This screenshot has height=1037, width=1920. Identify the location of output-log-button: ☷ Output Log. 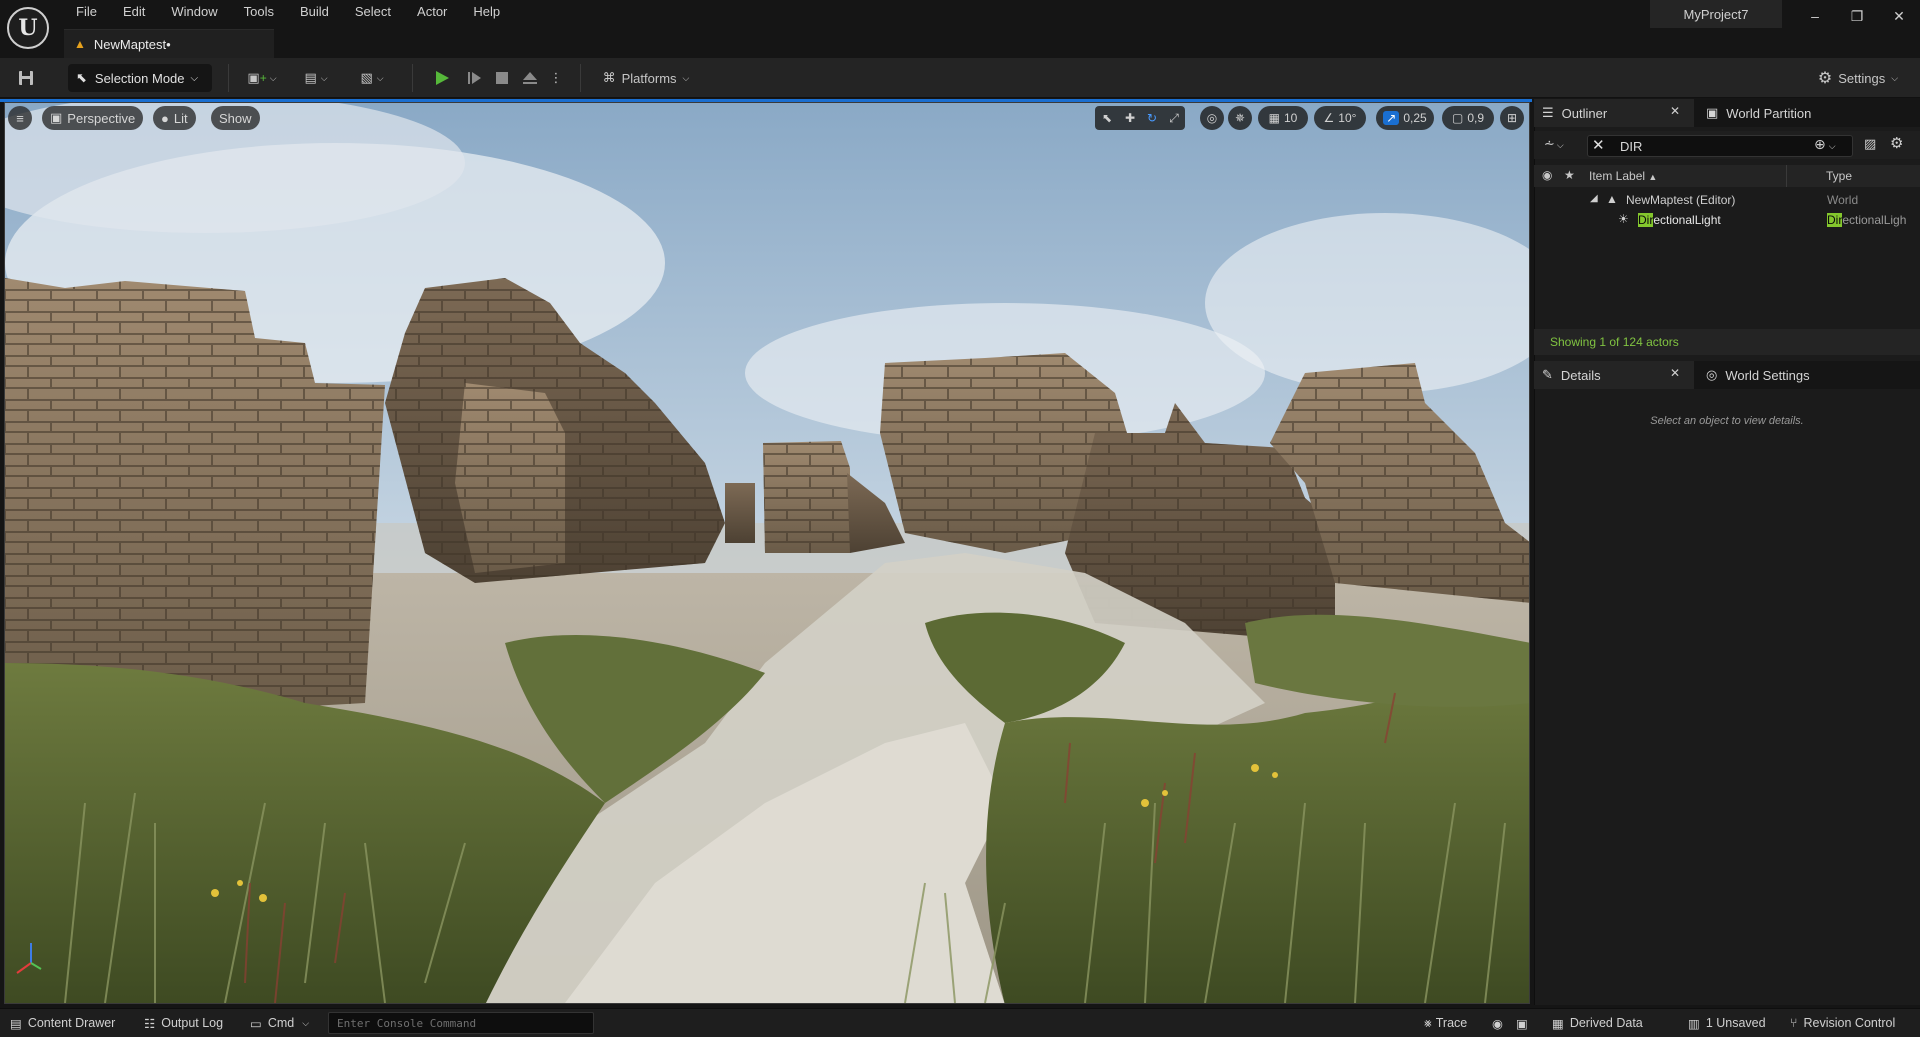
(183, 1023).